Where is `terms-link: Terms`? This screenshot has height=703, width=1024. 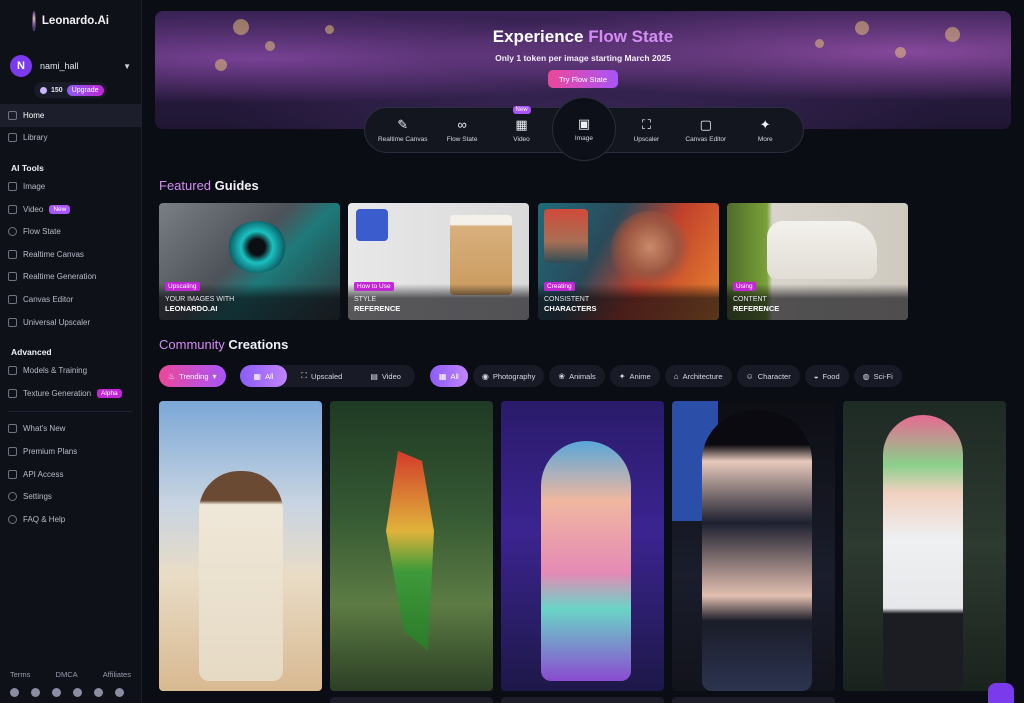 terms-link: Terms is located at coordinates (20, 674).